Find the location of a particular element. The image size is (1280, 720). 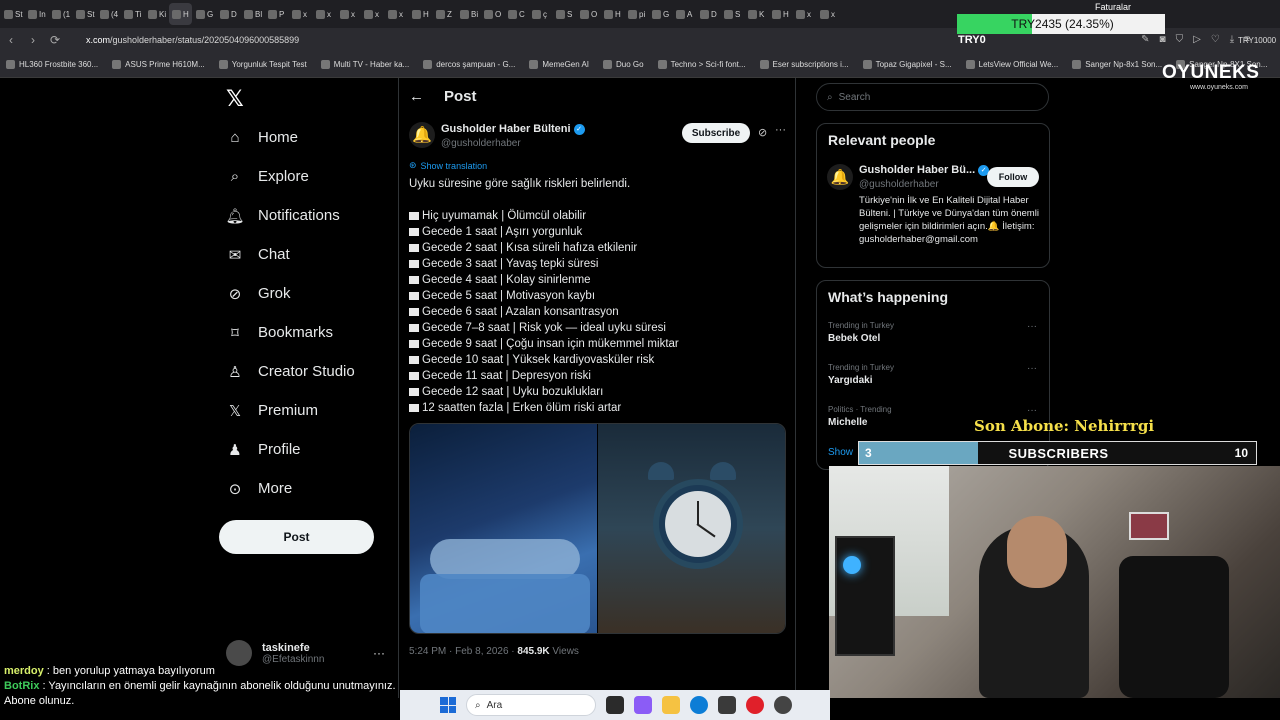

download-icon: ⤓ is located at coordinates (1232, 39).